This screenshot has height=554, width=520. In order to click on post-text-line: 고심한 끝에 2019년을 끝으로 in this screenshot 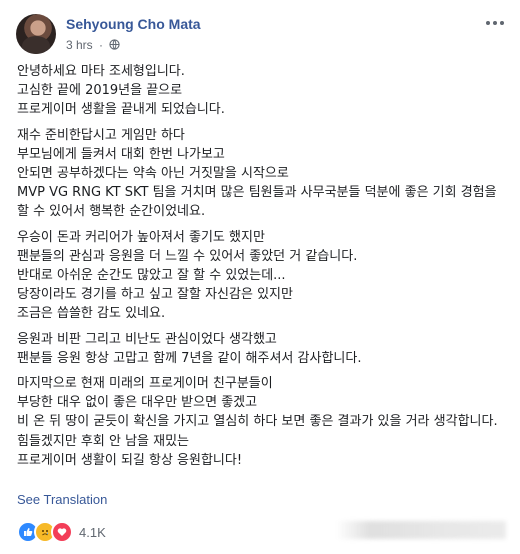, I will do `click(100, 91)`.